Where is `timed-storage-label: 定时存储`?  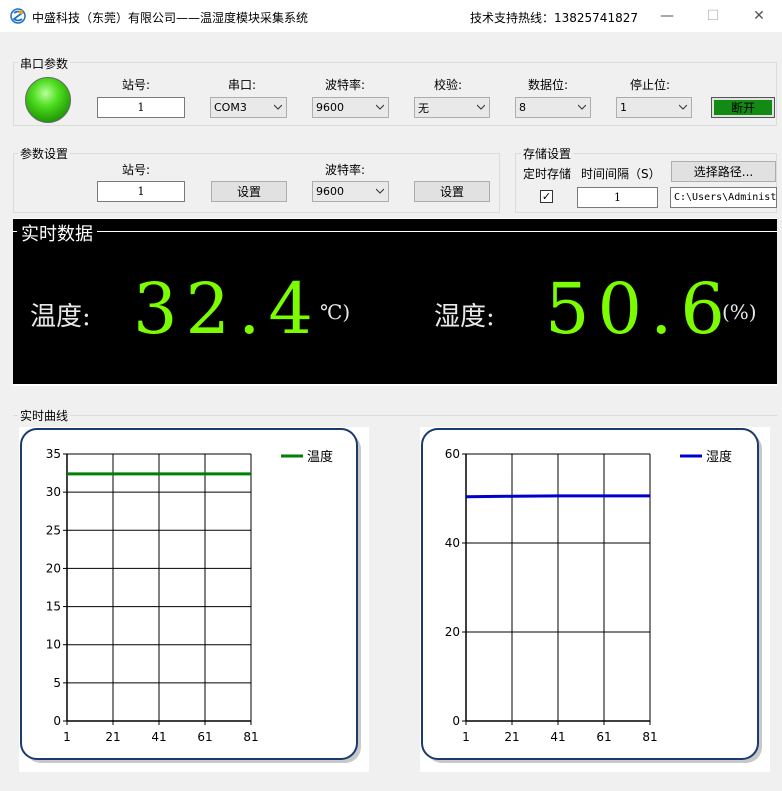
timed-storage-label: 定时存储 is located at coordinates (547, 174).